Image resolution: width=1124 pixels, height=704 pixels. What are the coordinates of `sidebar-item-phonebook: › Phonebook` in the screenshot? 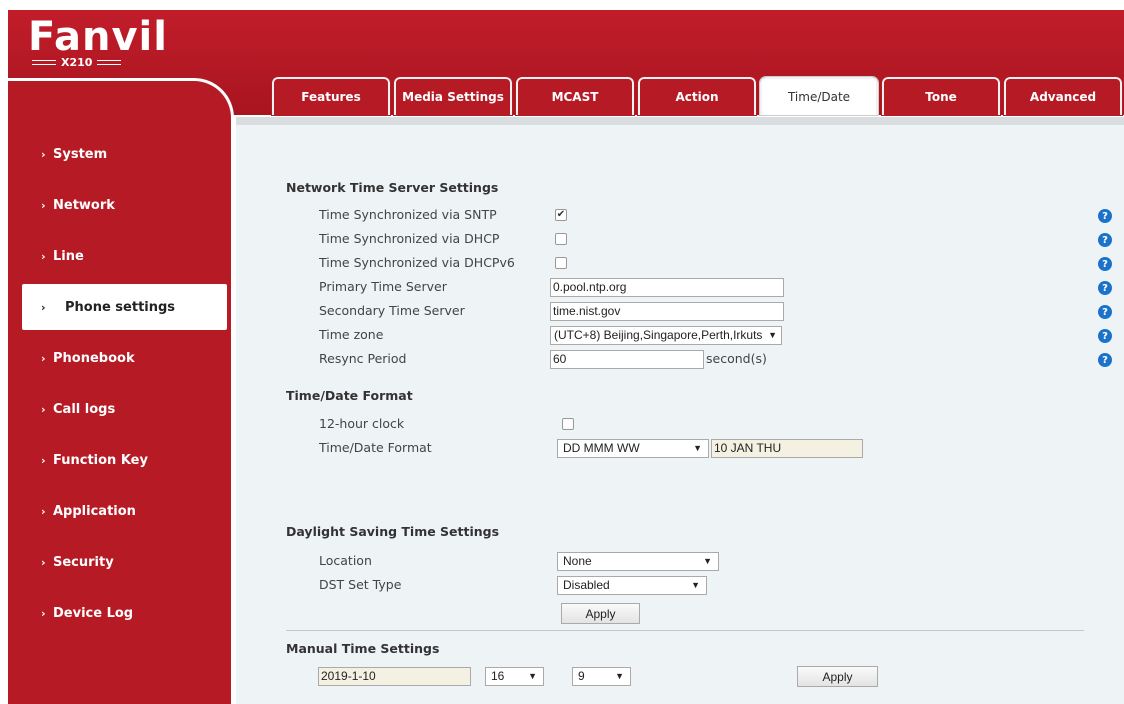 It's located at (119, 358).